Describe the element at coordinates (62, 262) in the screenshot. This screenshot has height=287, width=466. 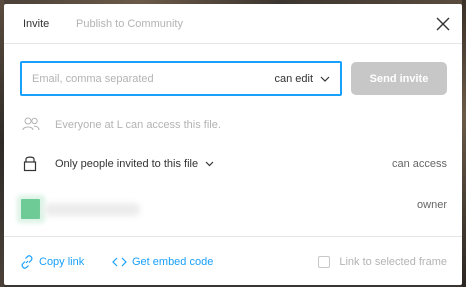
I see `copy-link-label: Copy link` at that location.